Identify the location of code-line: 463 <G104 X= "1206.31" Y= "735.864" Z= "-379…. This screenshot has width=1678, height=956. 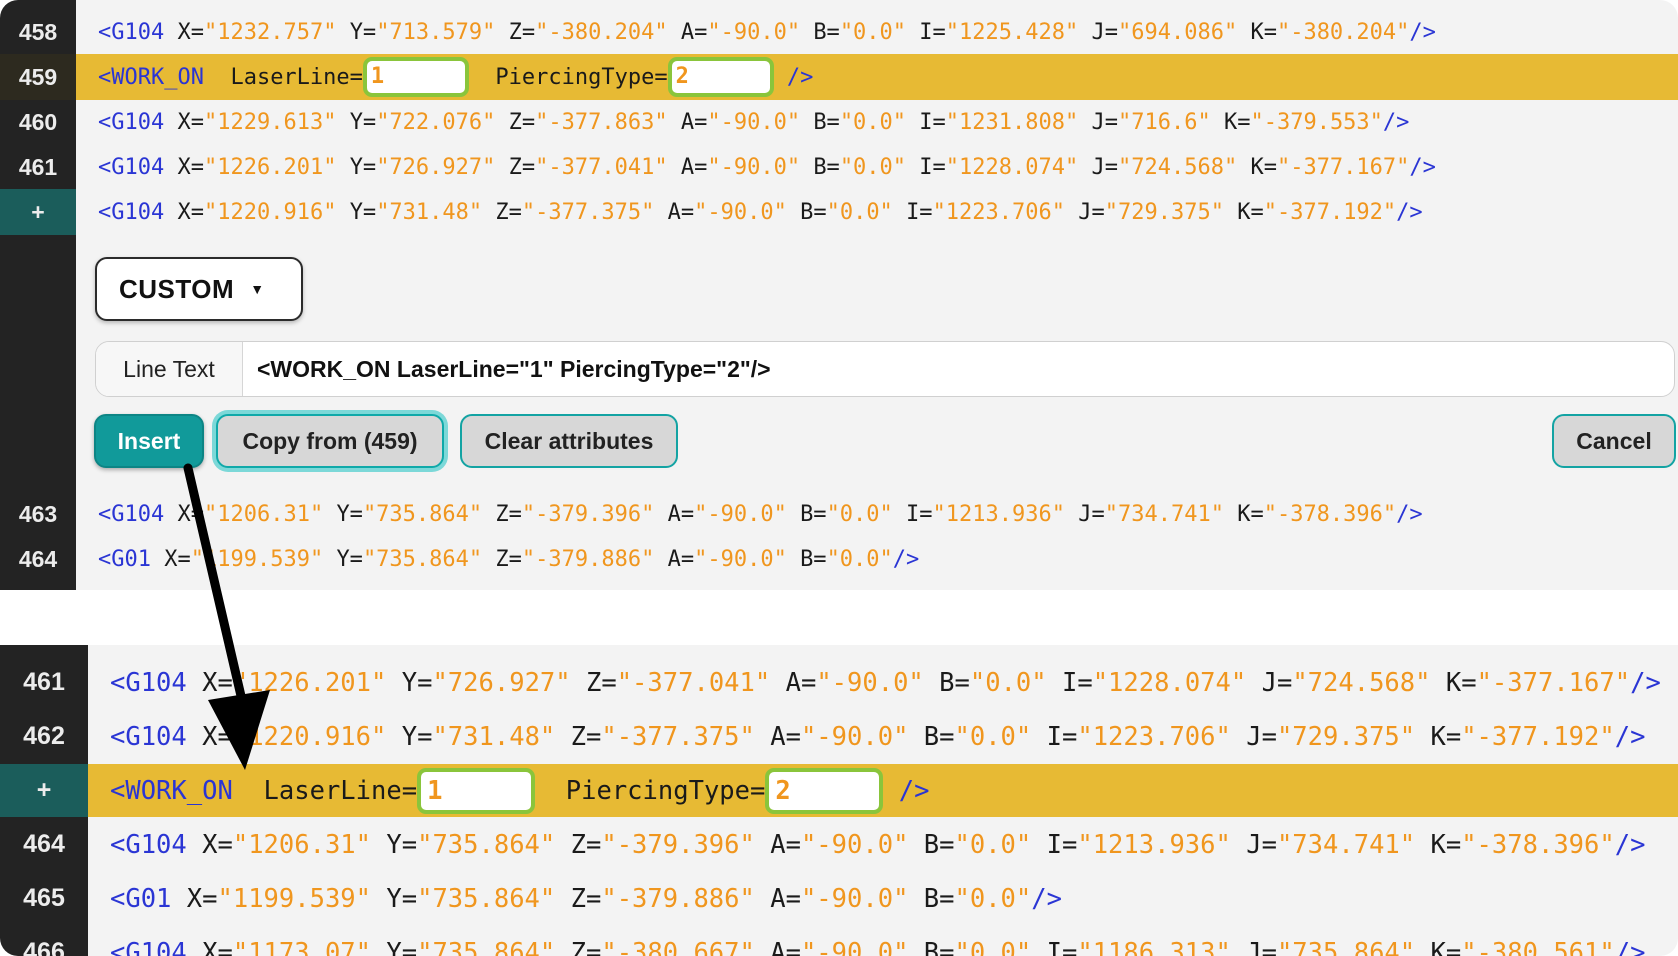
(839, 514).